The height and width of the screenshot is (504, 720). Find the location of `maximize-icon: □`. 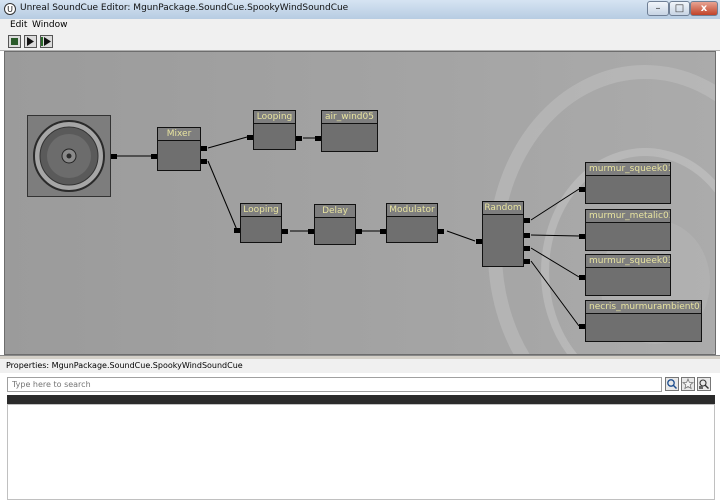

maximize-icon: □ is located at coordinates (679, 8).